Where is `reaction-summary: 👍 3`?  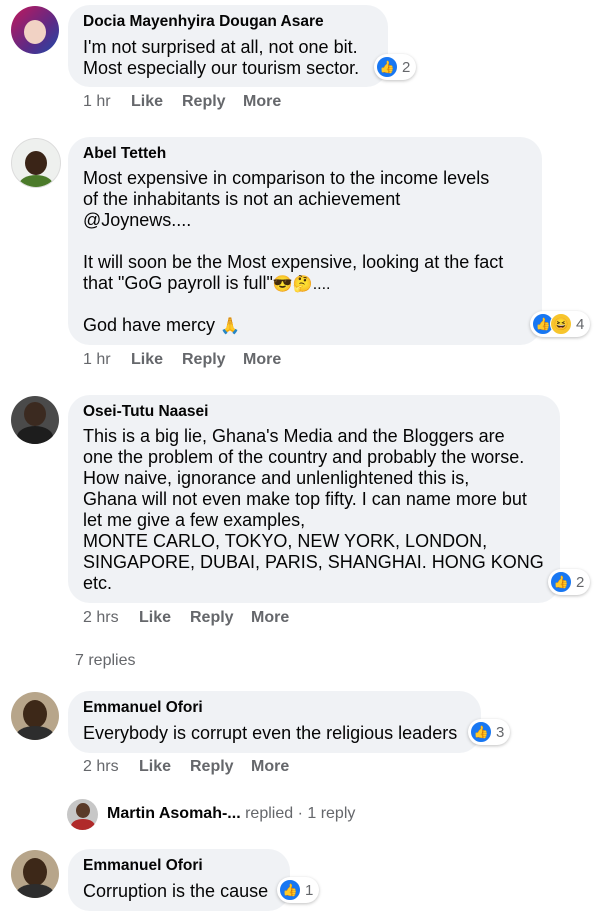
reaction-summary: 👍 3 is located at coordinates (489, 732).